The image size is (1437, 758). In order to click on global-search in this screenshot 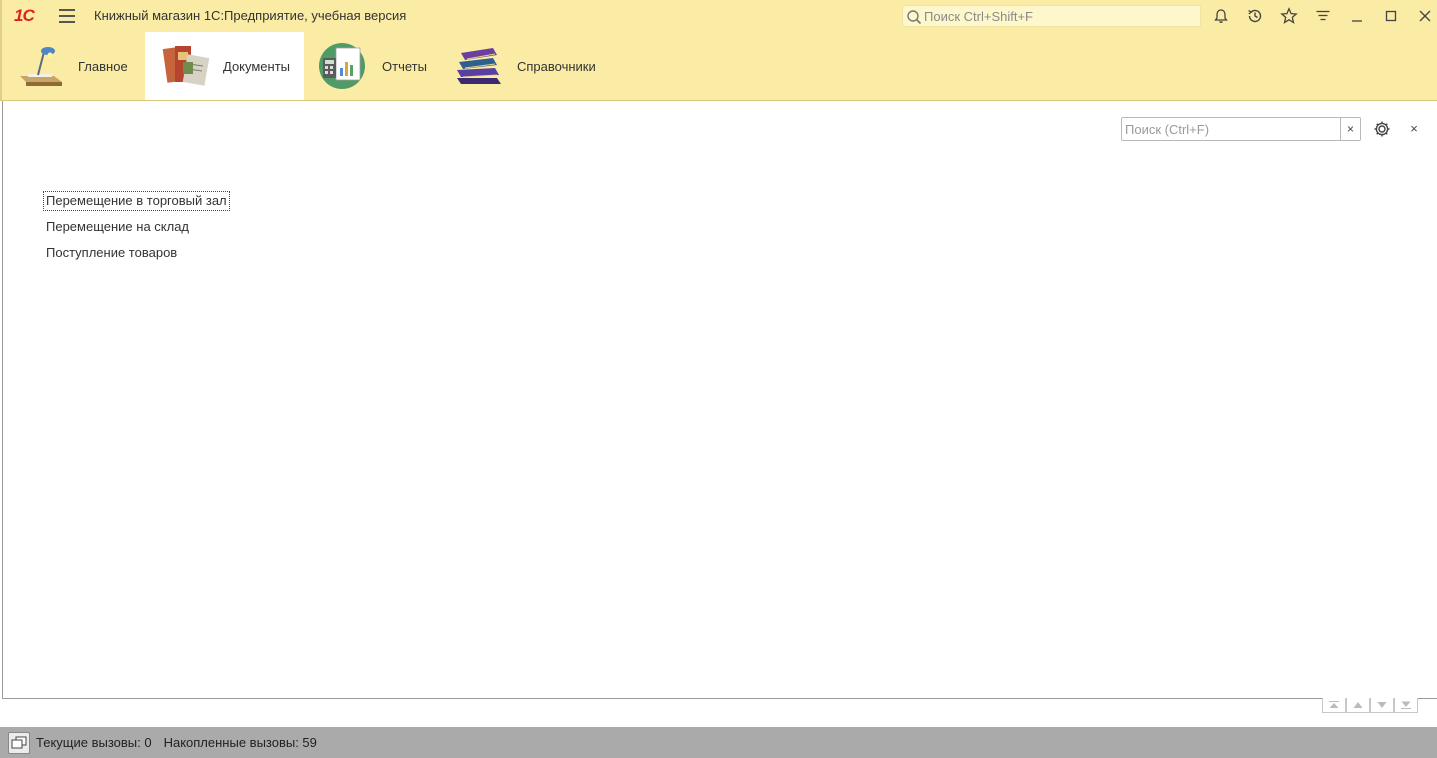, I will do `click(1051, 16)`.